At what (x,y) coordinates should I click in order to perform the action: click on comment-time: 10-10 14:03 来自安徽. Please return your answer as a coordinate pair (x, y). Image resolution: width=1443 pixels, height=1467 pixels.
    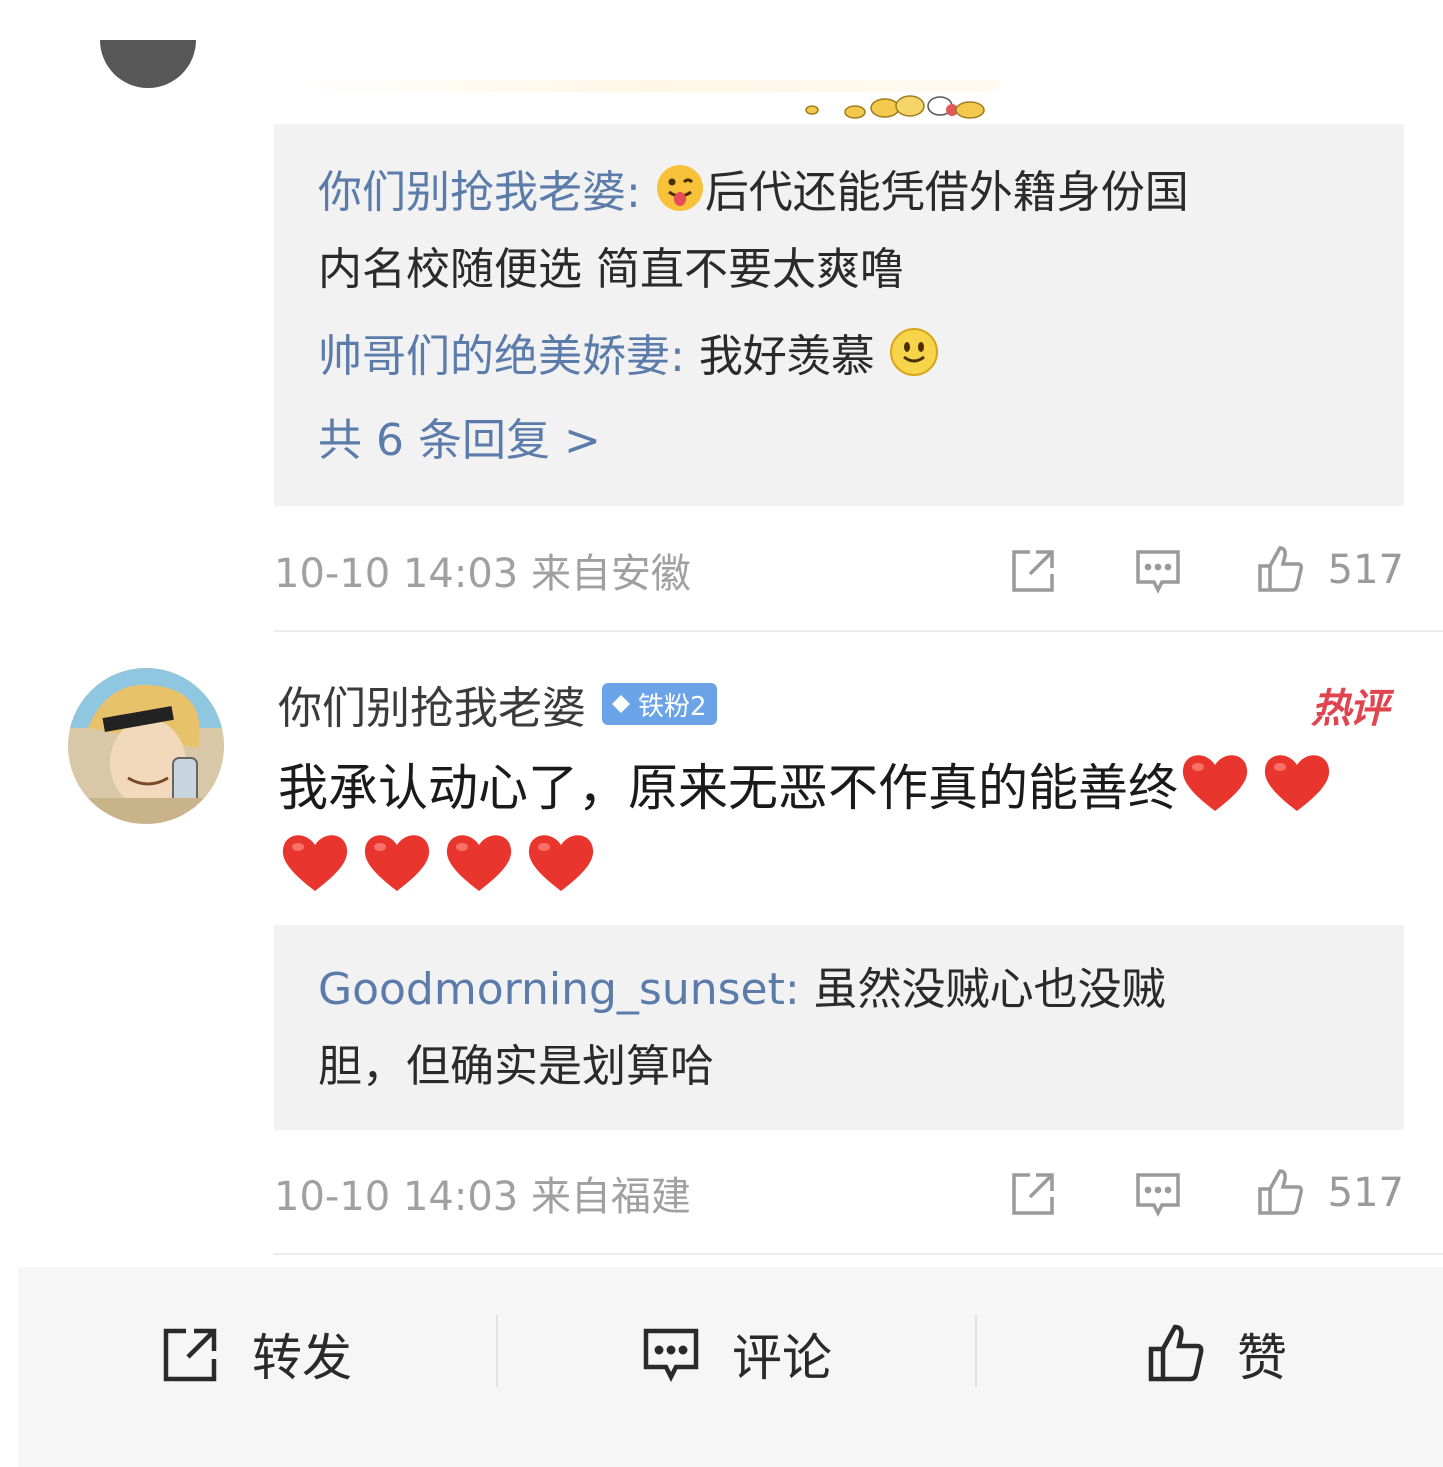
    Looking at the image, I should click on (482, 574).